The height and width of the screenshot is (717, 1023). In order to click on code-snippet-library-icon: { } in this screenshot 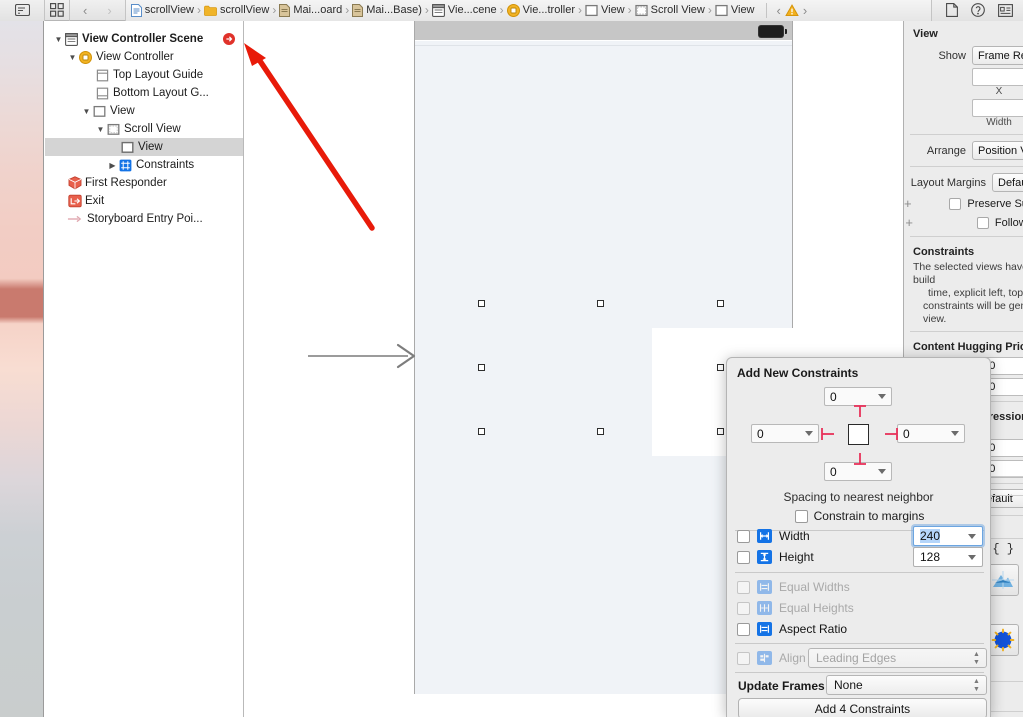, I will do `click(1003, 549)`.